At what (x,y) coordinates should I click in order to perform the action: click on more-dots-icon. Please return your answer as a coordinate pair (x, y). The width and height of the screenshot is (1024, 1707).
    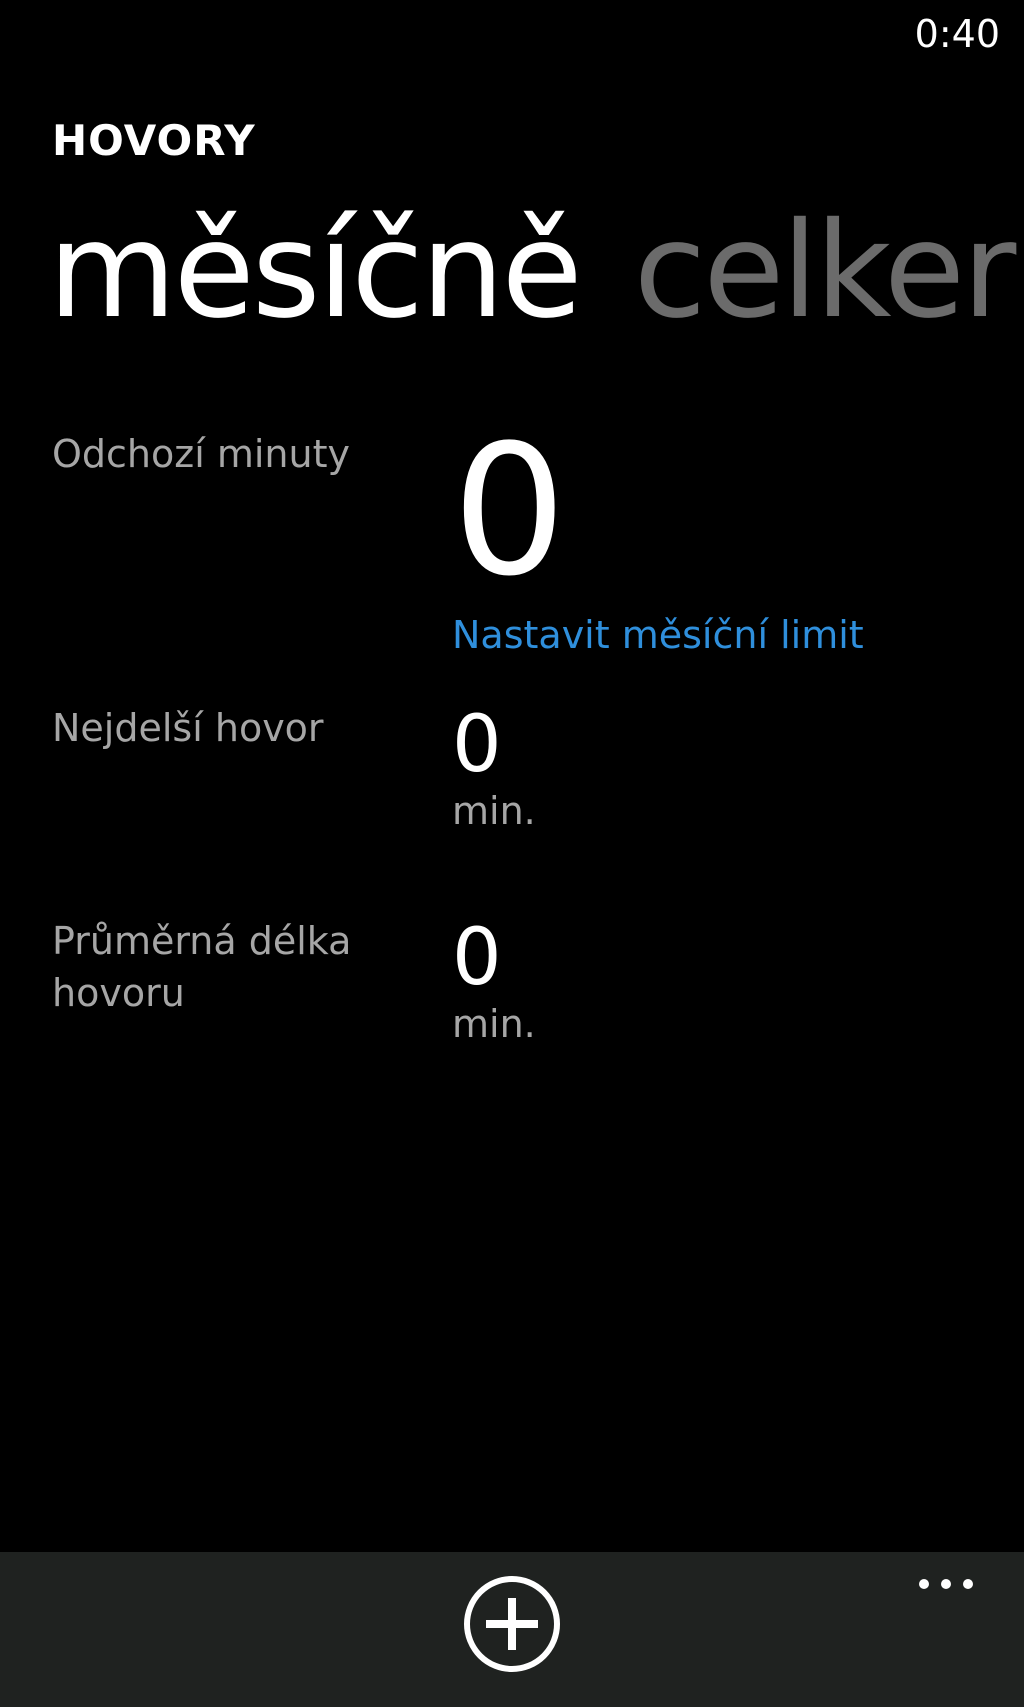
    Looking at the image, I should click on (946, 1584).